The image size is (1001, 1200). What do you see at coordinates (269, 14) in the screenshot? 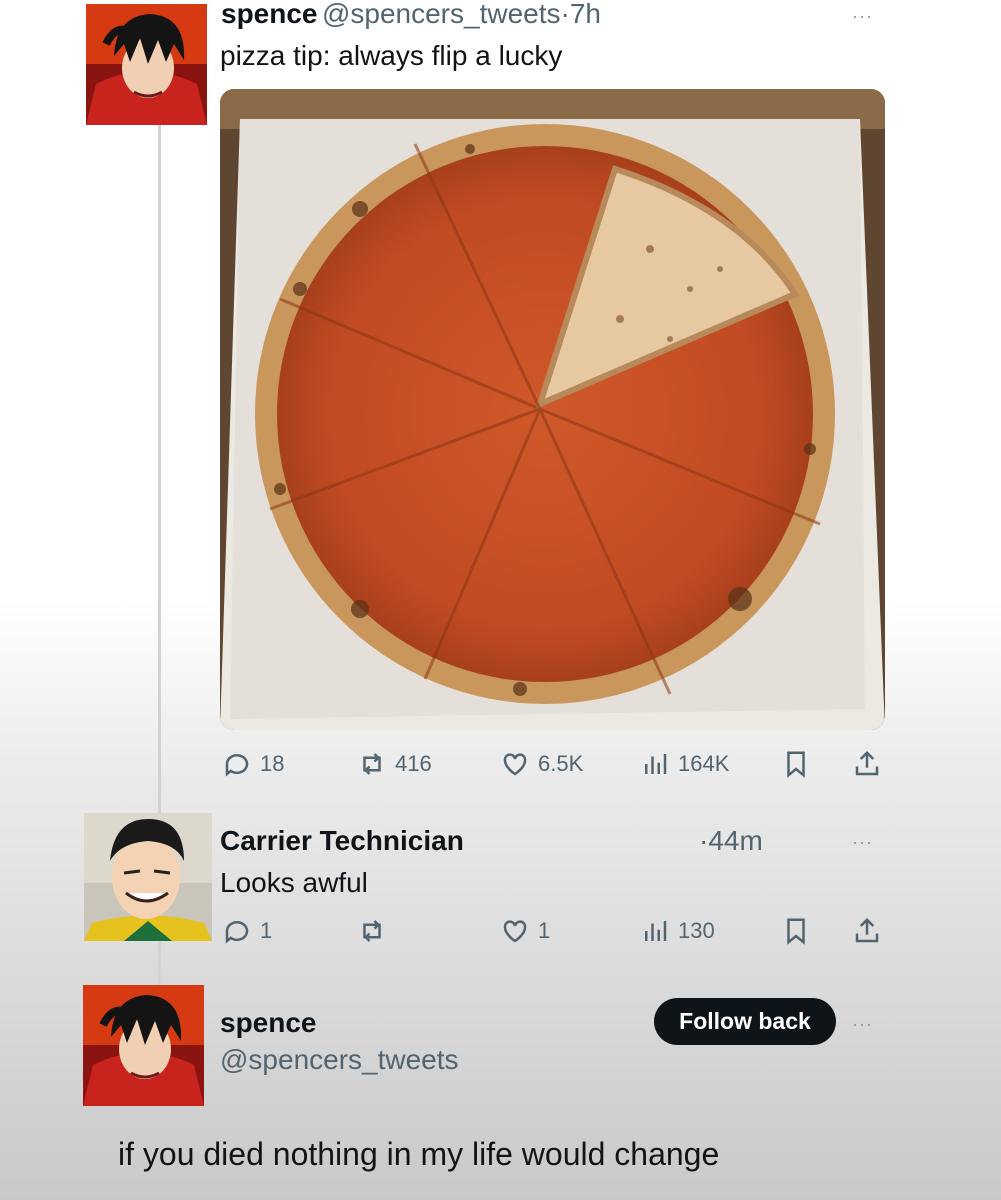
I see `author-name: spence` at bounding box center [269, 14].